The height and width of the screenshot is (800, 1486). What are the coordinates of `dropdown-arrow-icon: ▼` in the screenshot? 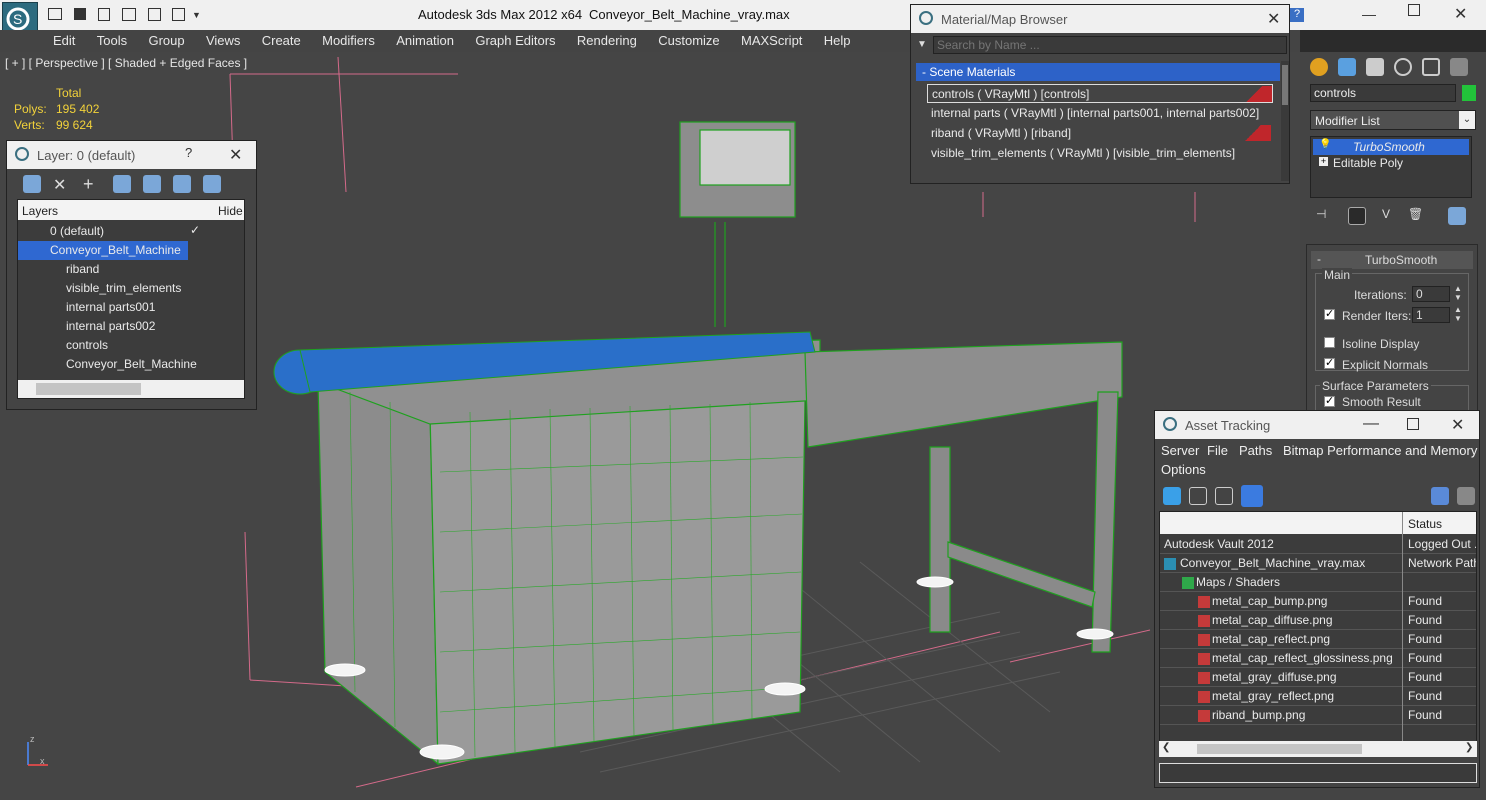 It's located at (196, 15).